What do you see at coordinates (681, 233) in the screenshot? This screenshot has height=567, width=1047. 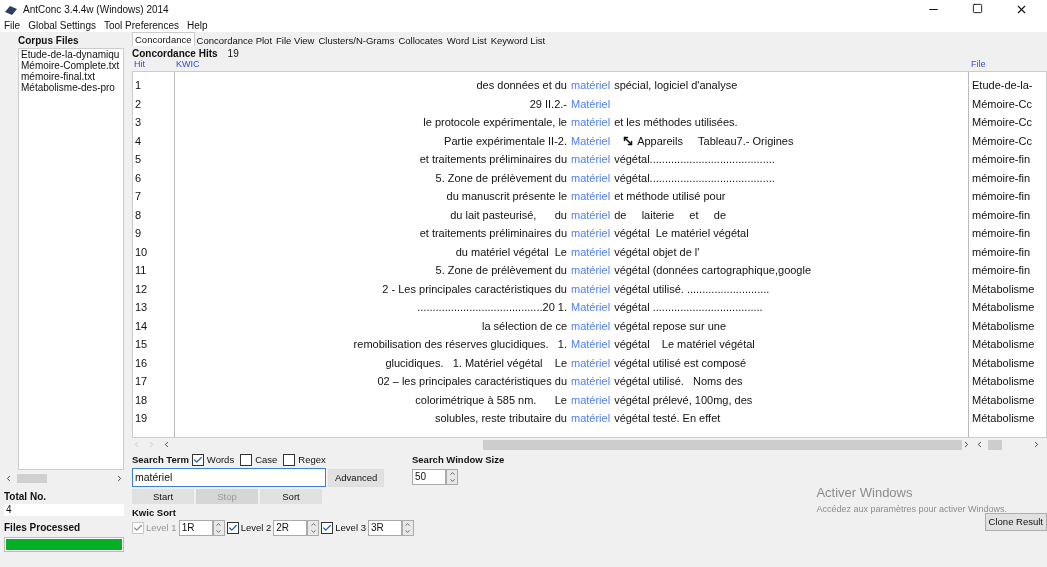 I see `right-context: végétal Le matériel végétal` at bounding box center [681, 233].